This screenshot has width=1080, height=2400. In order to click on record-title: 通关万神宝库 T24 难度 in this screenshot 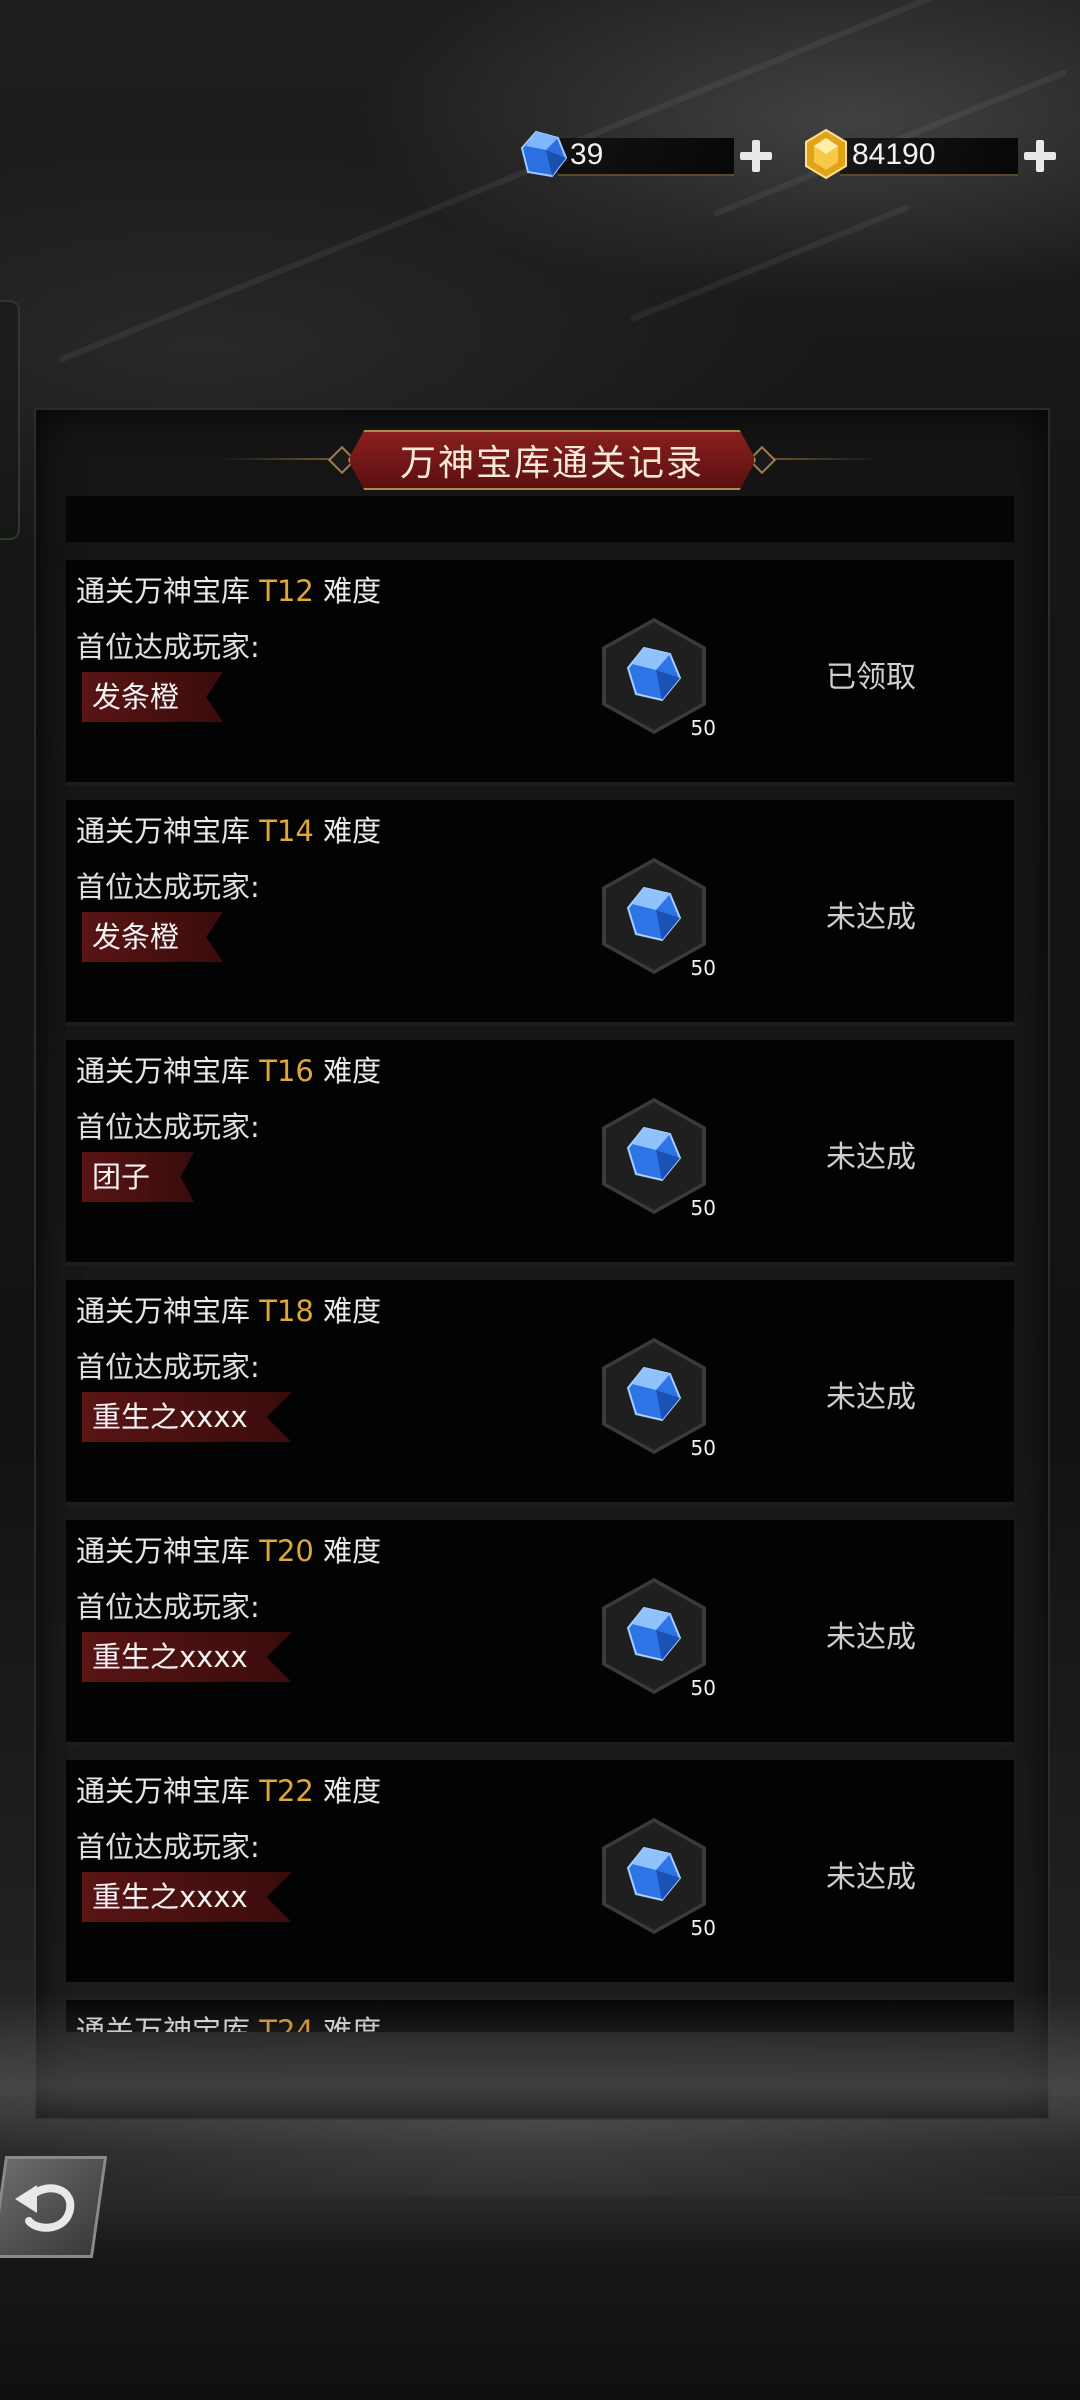, I will do `click(228, 2020)`.